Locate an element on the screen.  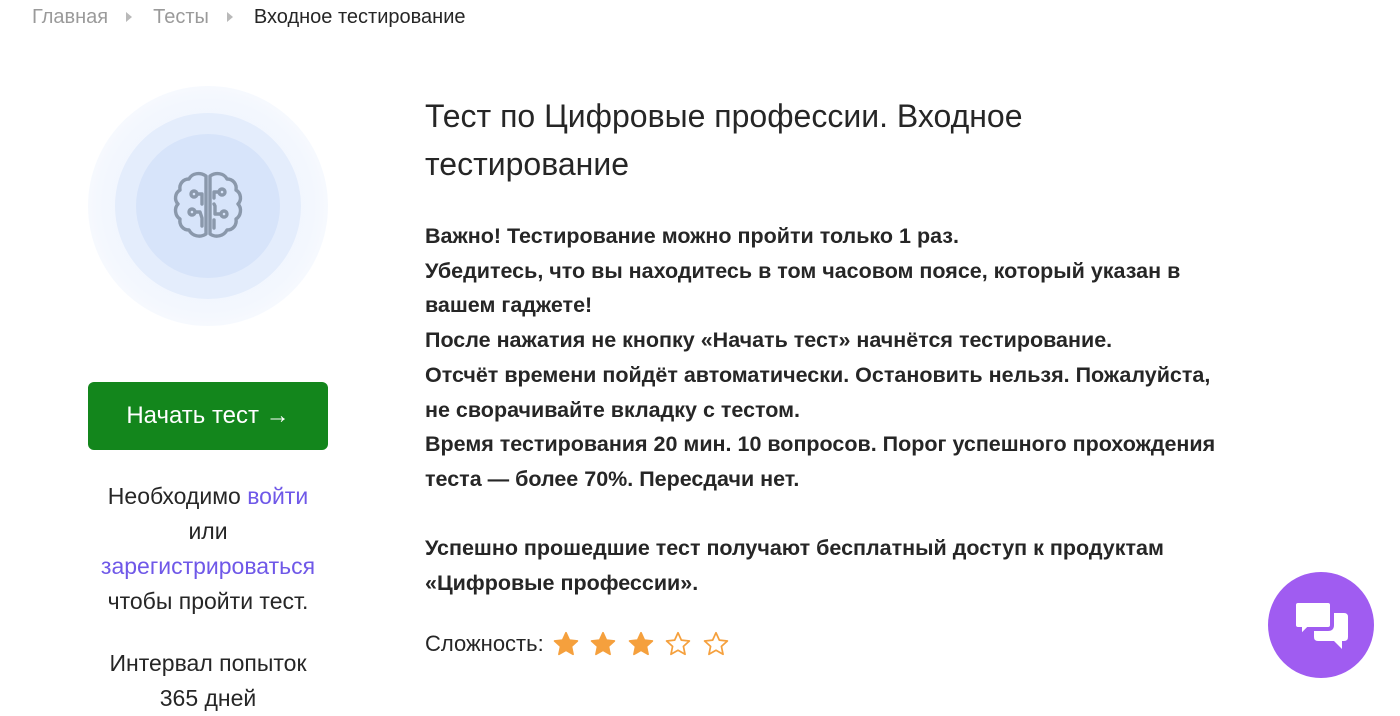
breadcrumb: Главная Тесты Входное тестирование is located at coordinates (248, 17).